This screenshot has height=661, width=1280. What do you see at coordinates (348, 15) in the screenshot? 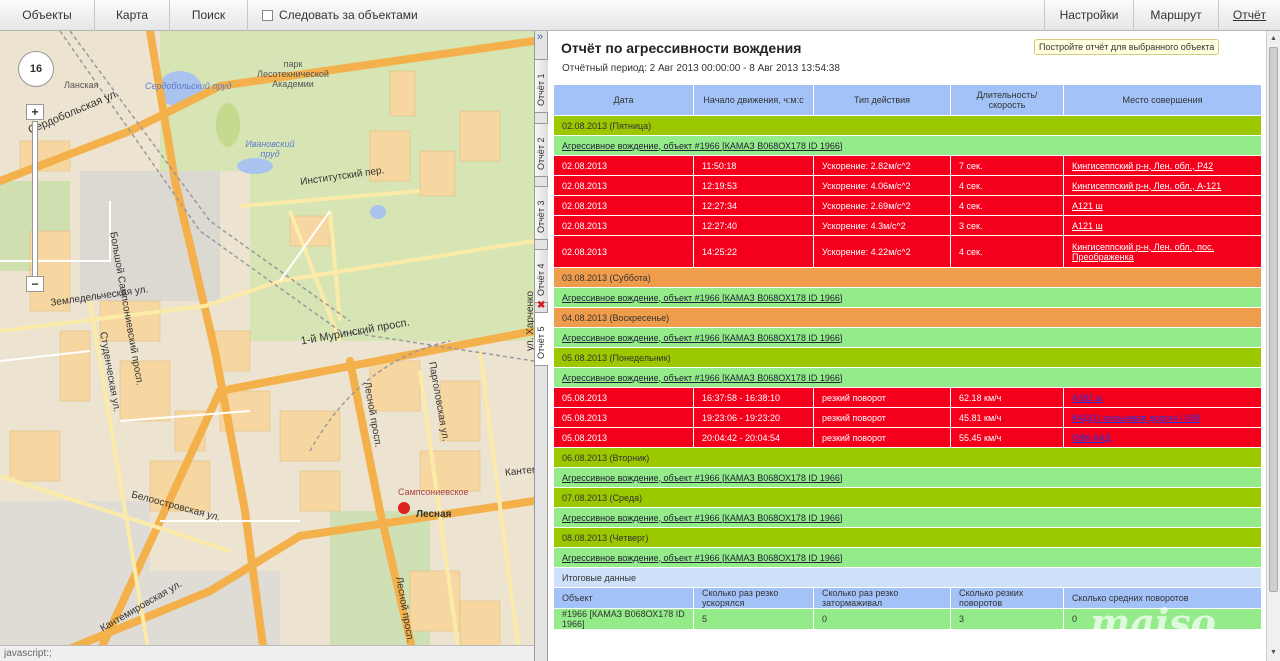
I see `follow-label: Следовать за объектами` at bounding box center [348, 15].